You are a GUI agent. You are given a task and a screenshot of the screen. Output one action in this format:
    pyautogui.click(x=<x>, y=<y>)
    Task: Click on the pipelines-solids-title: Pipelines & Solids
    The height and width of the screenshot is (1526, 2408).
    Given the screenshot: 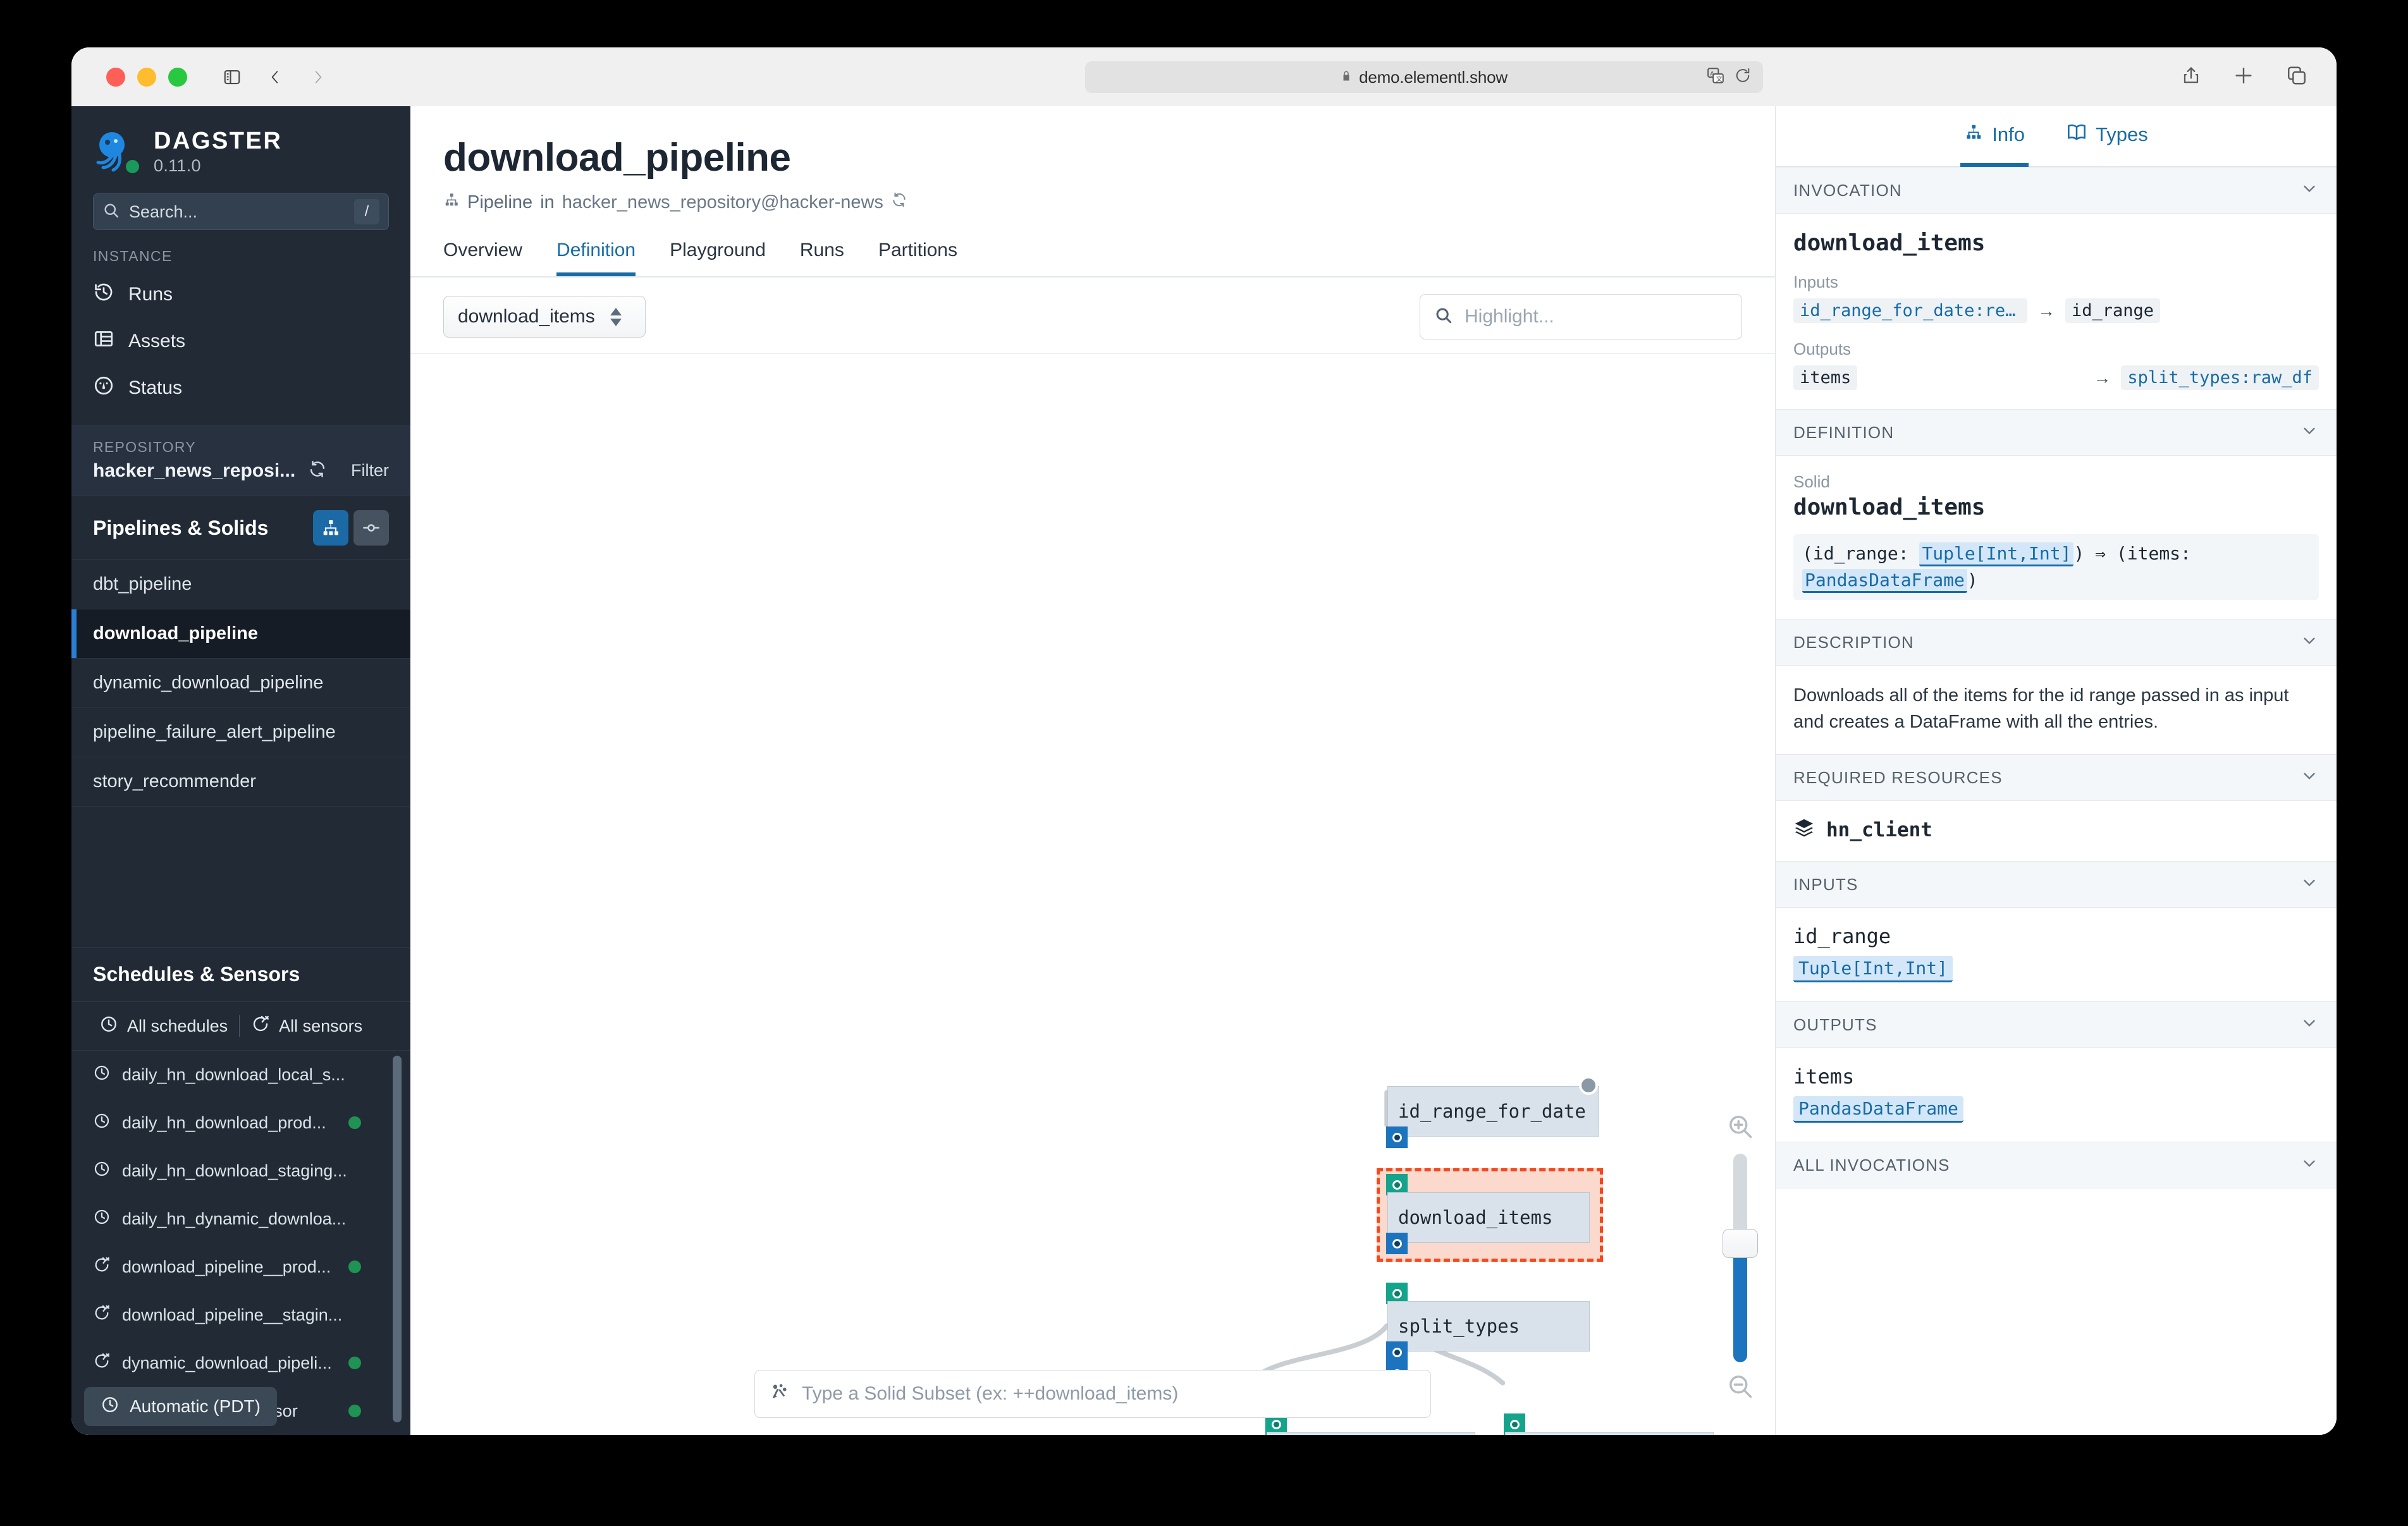 What is the action you would take?
    pyautogui.click(x=181, y=527)
    